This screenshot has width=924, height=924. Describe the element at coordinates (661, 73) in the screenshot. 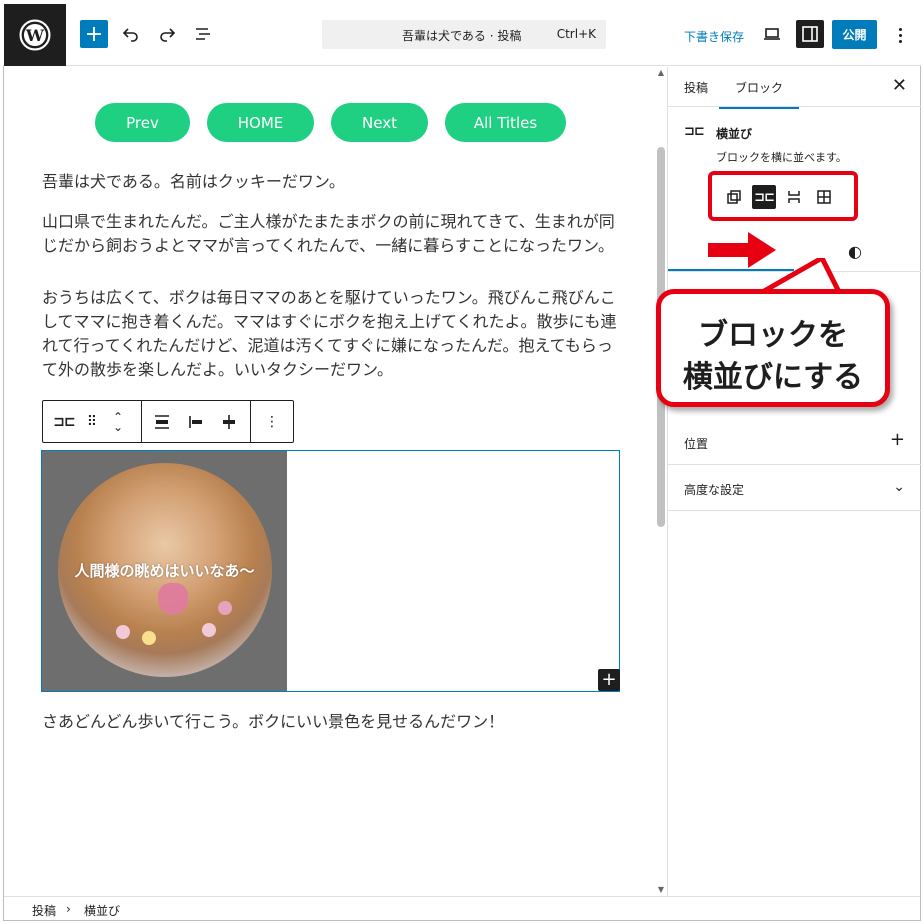

I see `scroll-up-icon: ▲` at that location.